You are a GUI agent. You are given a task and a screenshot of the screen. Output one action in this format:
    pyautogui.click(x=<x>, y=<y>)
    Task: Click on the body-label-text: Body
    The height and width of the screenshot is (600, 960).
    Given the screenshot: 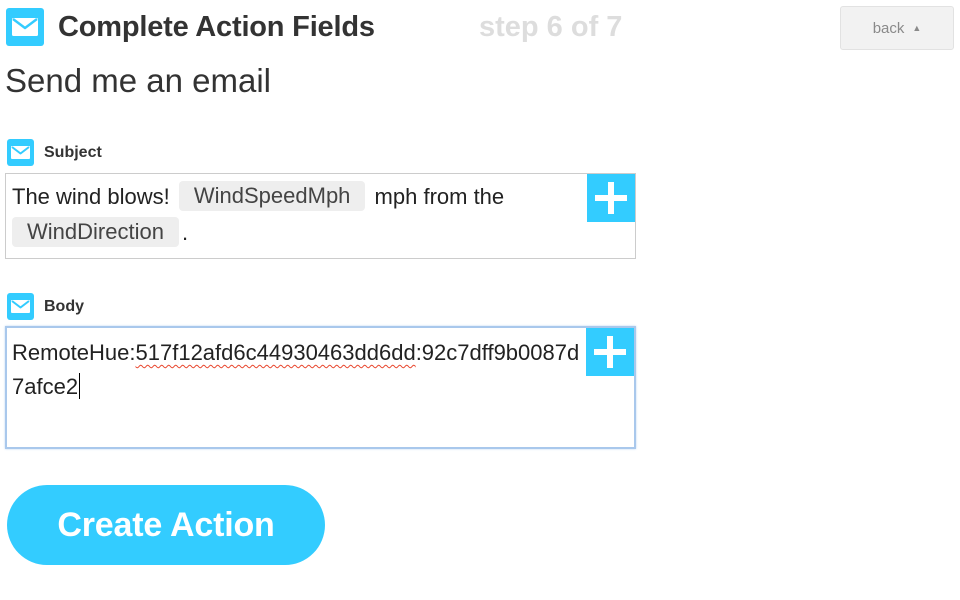 What is the action you would take?
    pyautogui.click(x=64, y=306)
    